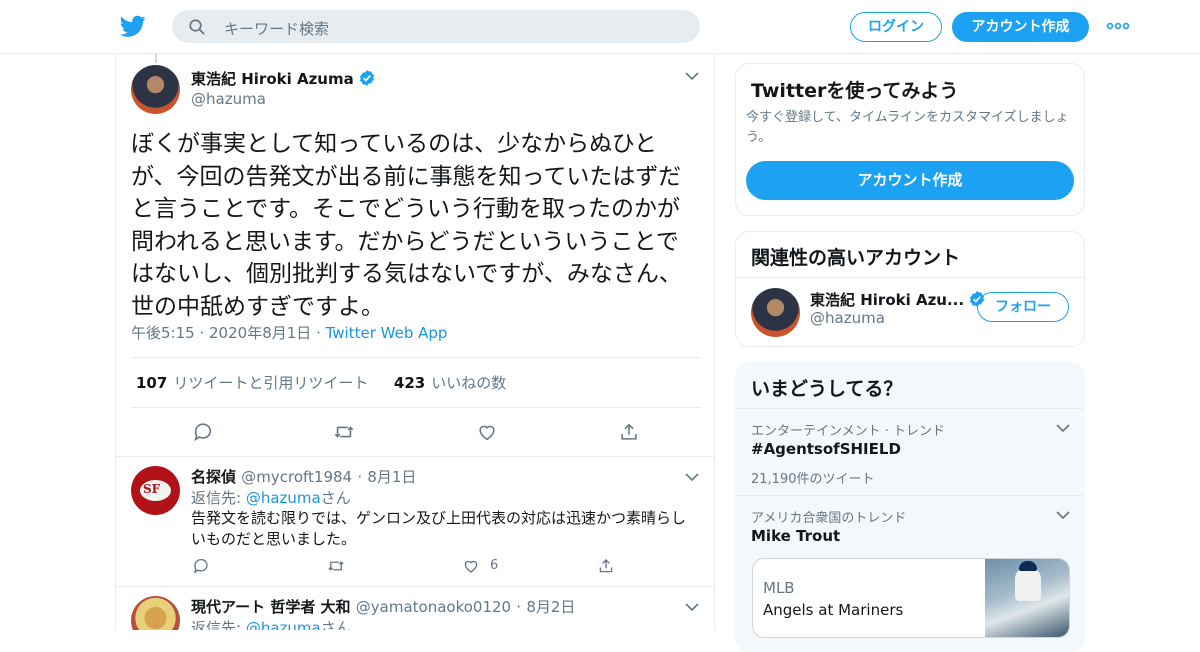 Image resolution: width=1200 pixels, height=652 pixels. I want to click on reply-header: 名探偵 @mycroft1984 · 8月1日, so click(303, 476).